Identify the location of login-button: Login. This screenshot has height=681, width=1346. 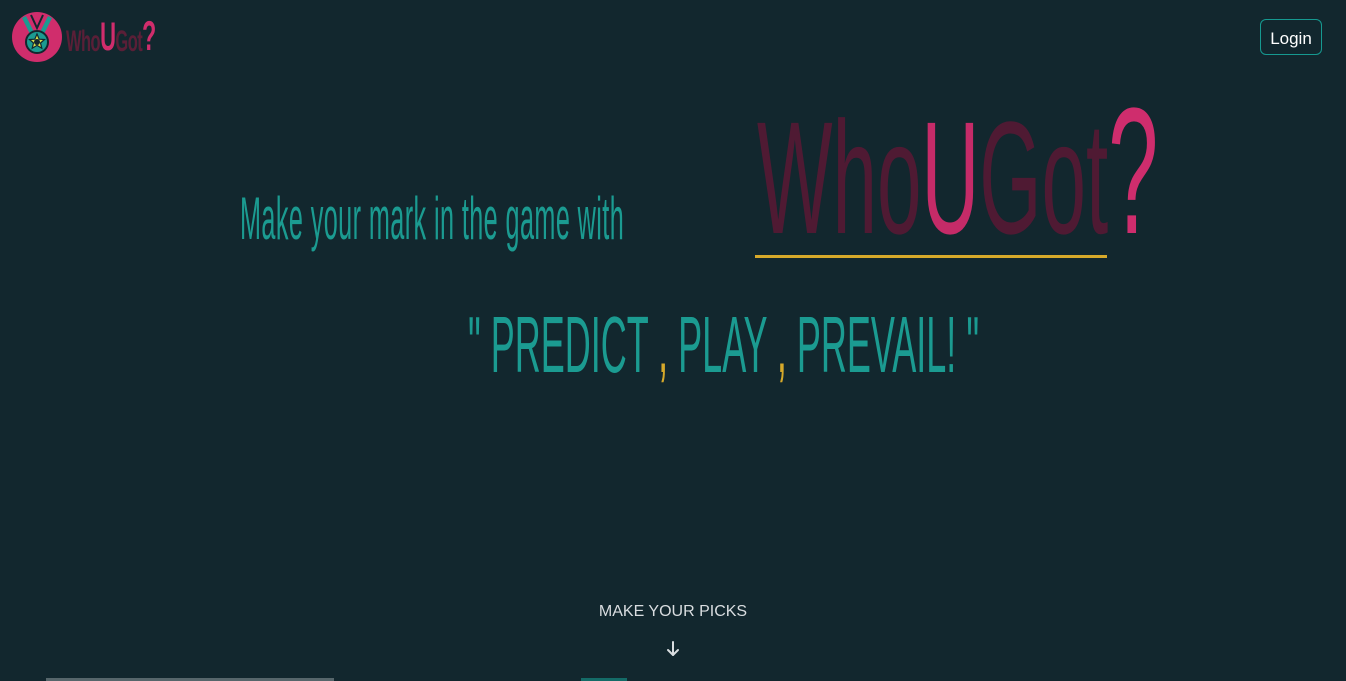
(1291, 37).